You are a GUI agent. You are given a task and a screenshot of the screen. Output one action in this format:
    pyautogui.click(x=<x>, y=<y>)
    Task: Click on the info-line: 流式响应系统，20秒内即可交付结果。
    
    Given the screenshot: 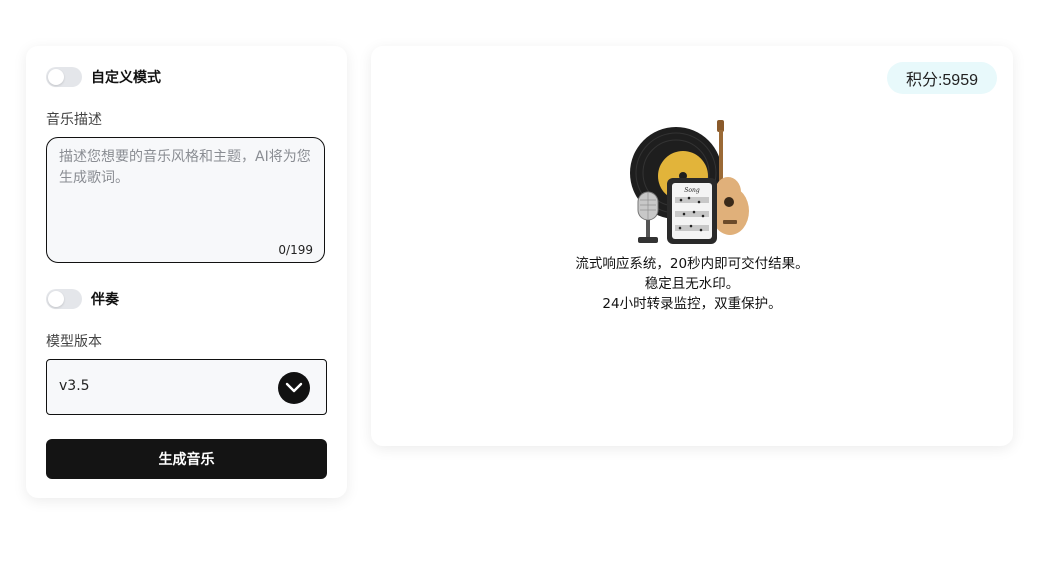 What is the action you would take?
    pyautogui.click(x=692, y=264)
    